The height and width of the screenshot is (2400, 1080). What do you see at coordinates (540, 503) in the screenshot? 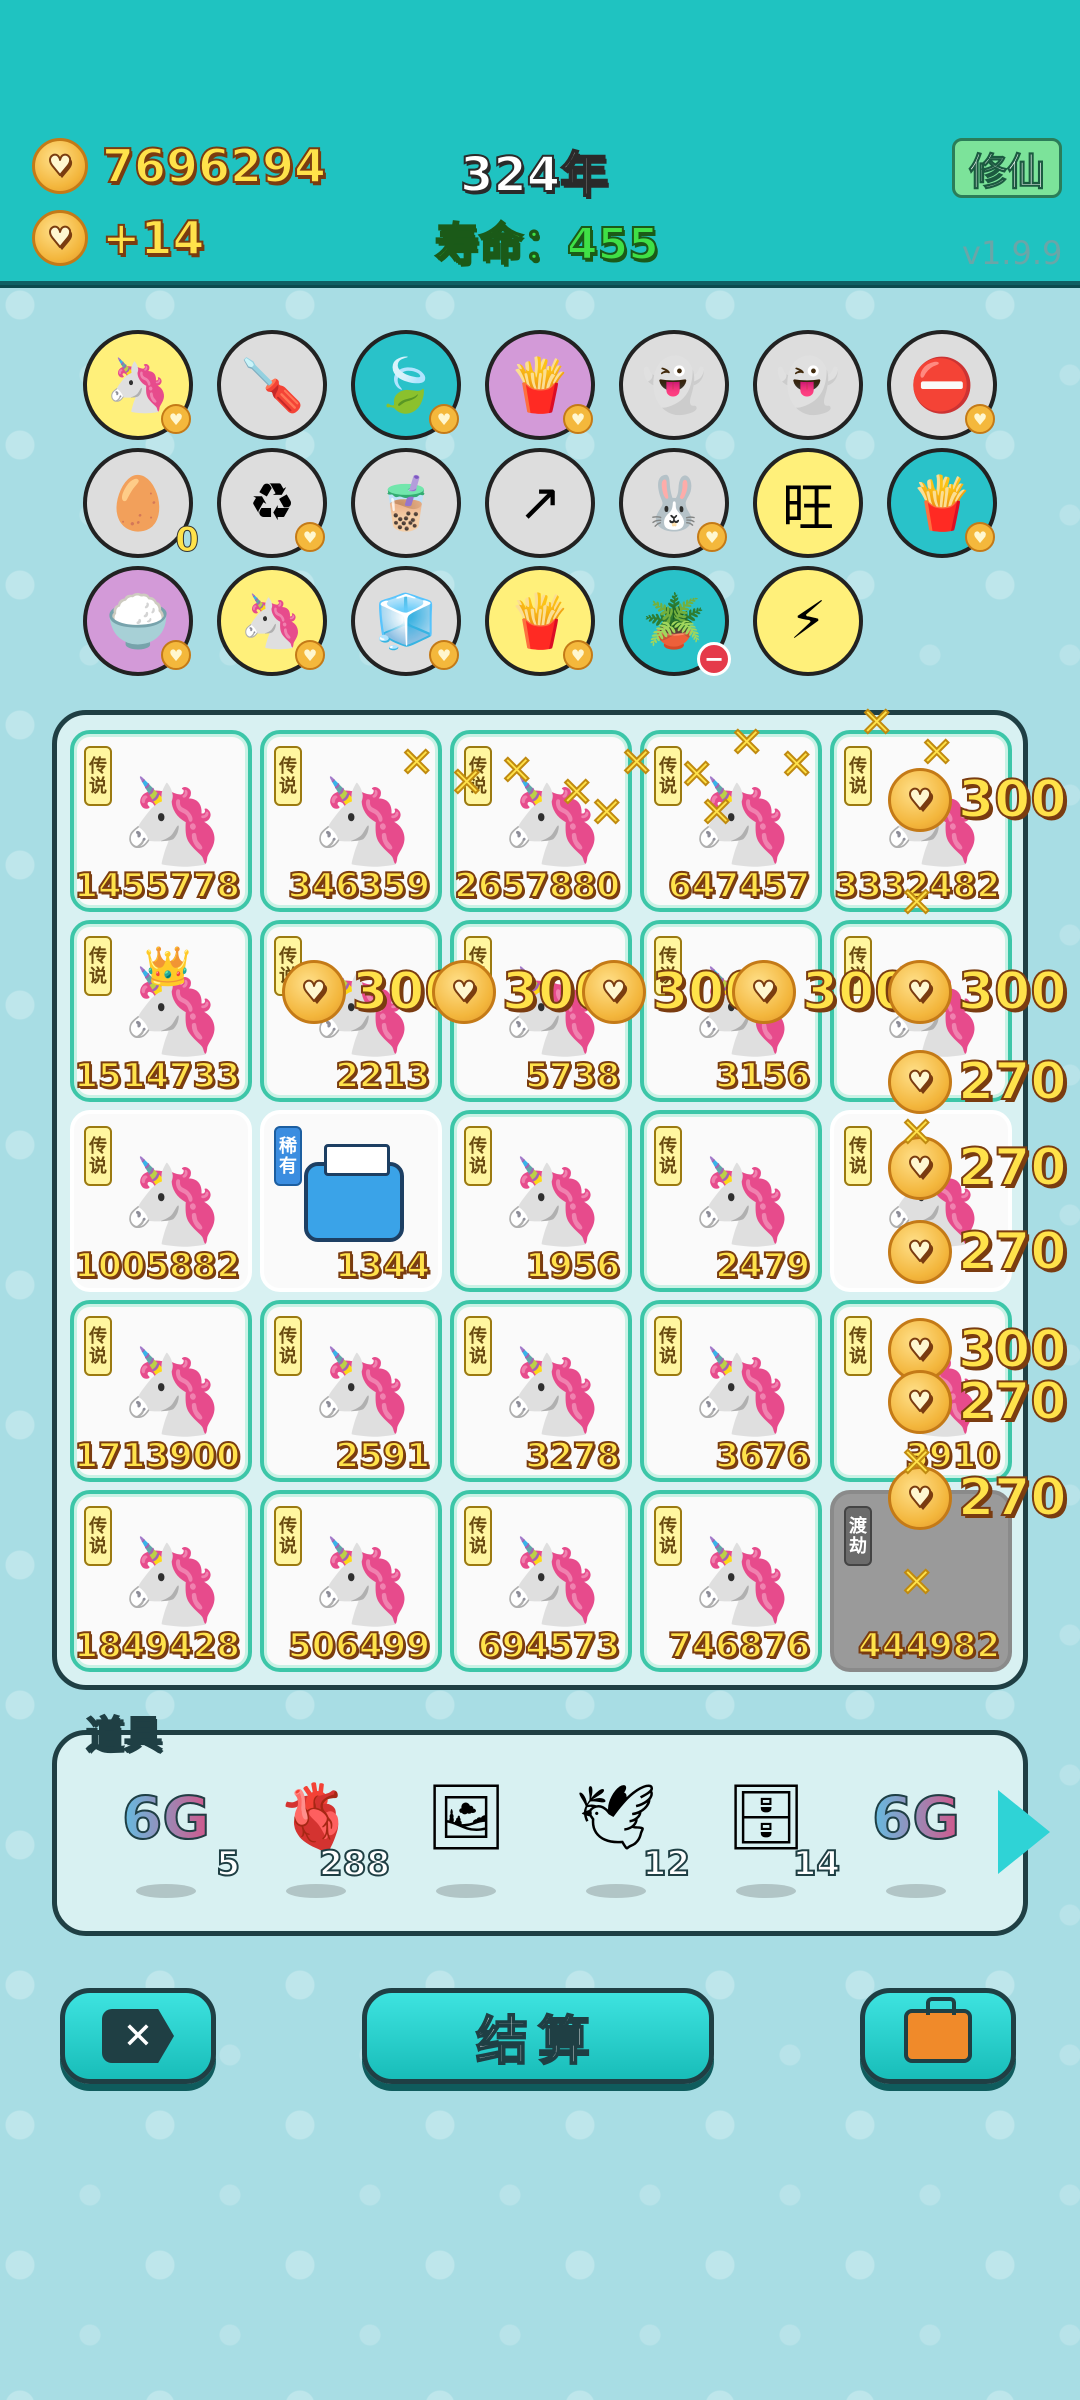
I see `relic-arrow-box-icon: ↗` at bounding box center [540, 503].